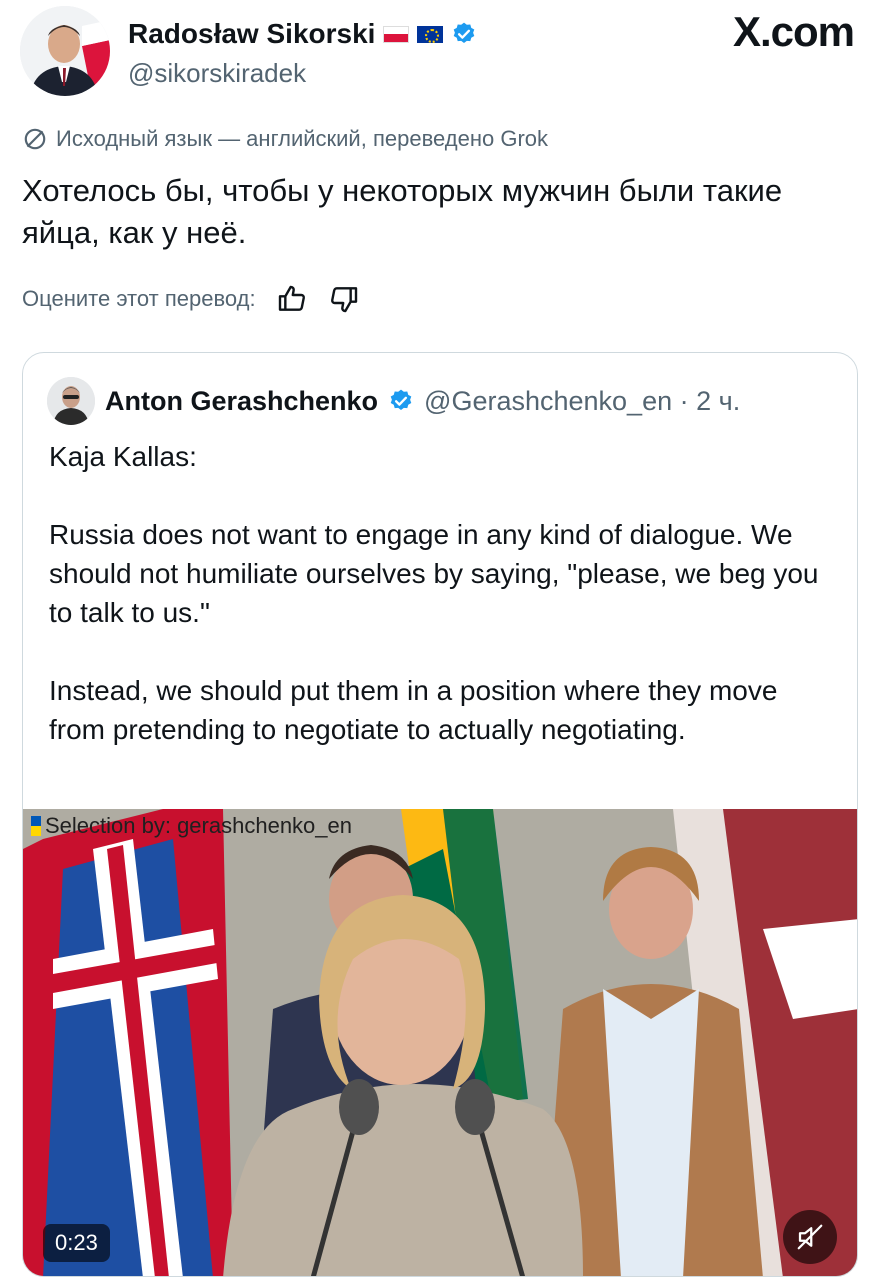 This screenshot has width=880, height=1280. Describe the element at coordinates (251, 34) in the screenshot. I see `author-display-name: Radosław Sikorski` at that location.